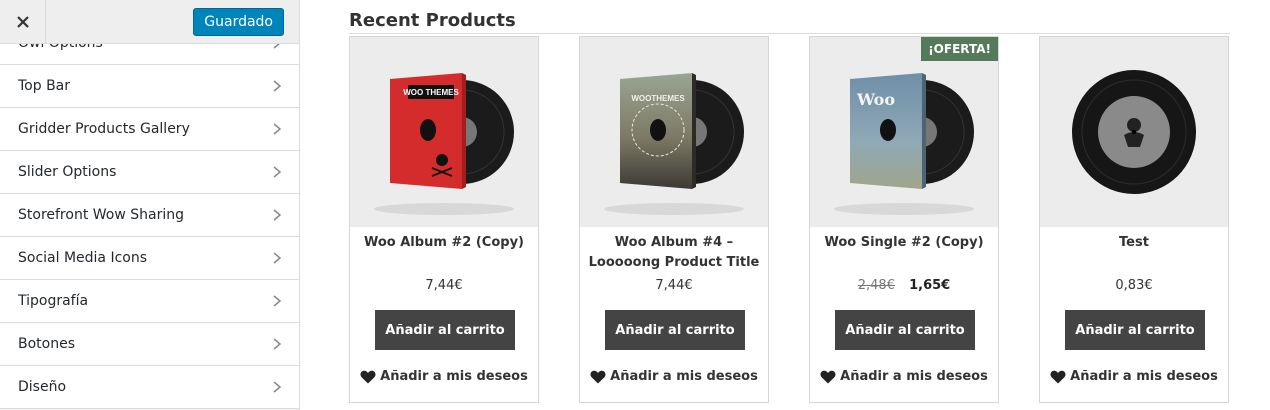  I want to click on price-current: 0,83€, so click(1134, 285).